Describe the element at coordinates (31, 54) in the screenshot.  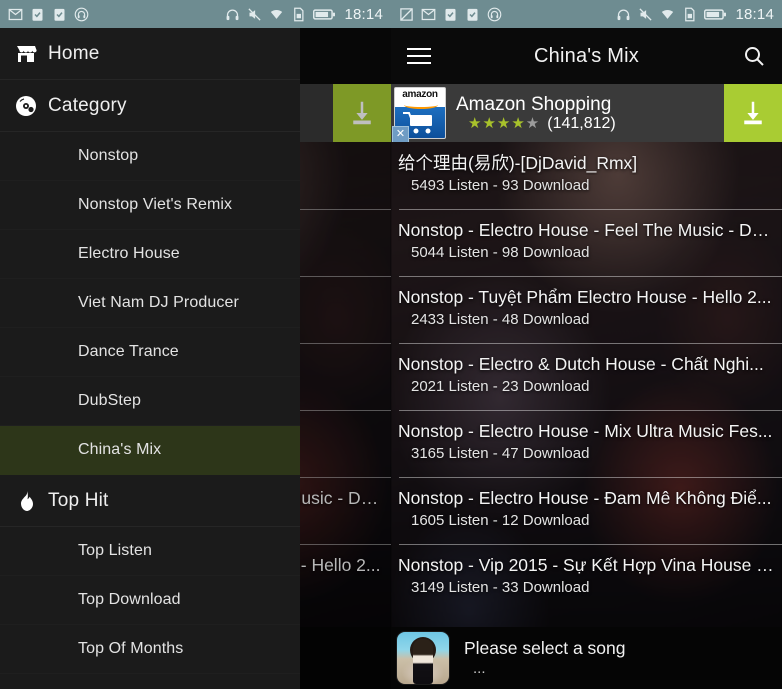
I see `store-icon` at that location.